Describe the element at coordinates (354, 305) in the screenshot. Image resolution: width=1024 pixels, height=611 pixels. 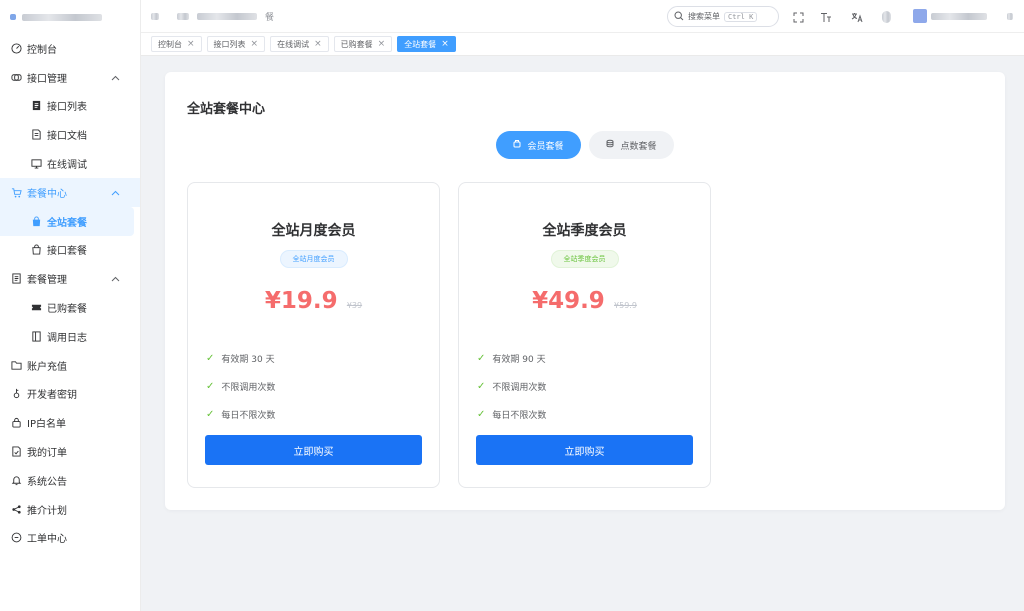
I see `price-original: ¥39` at that location.